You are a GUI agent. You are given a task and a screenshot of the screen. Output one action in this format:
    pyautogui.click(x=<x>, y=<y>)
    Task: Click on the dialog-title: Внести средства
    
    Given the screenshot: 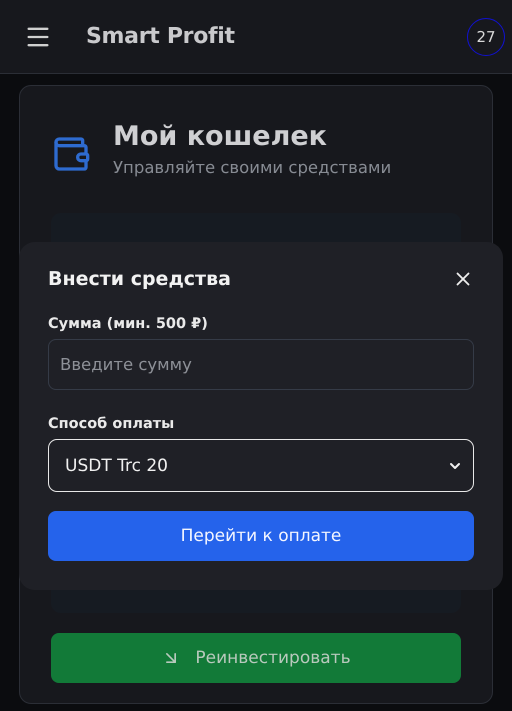 What is the action you would take?
    pyautogui.click(x=139, y=279)
    